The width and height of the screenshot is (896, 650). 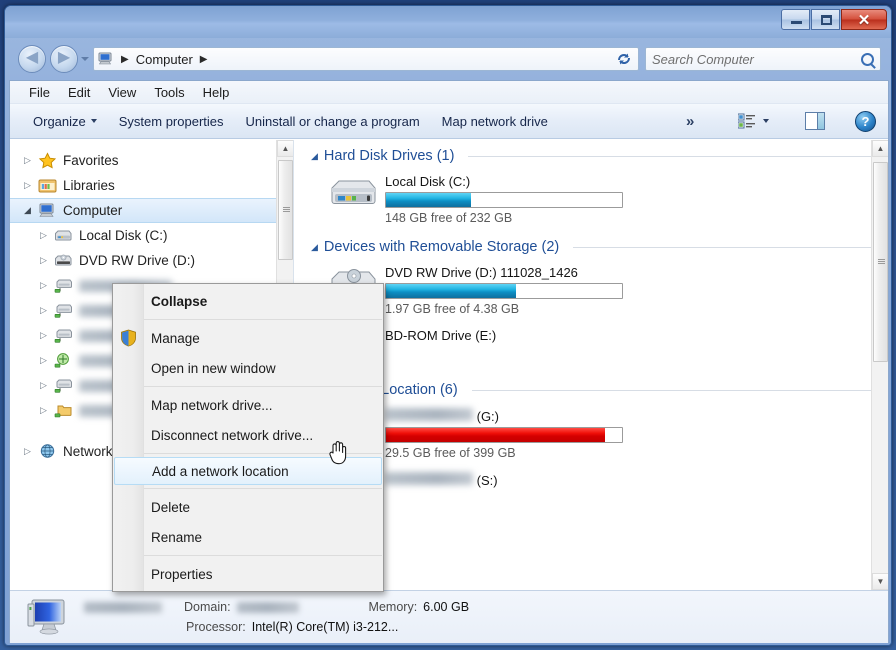 I want to click on capacity-bar, so click(x=504, y=291).